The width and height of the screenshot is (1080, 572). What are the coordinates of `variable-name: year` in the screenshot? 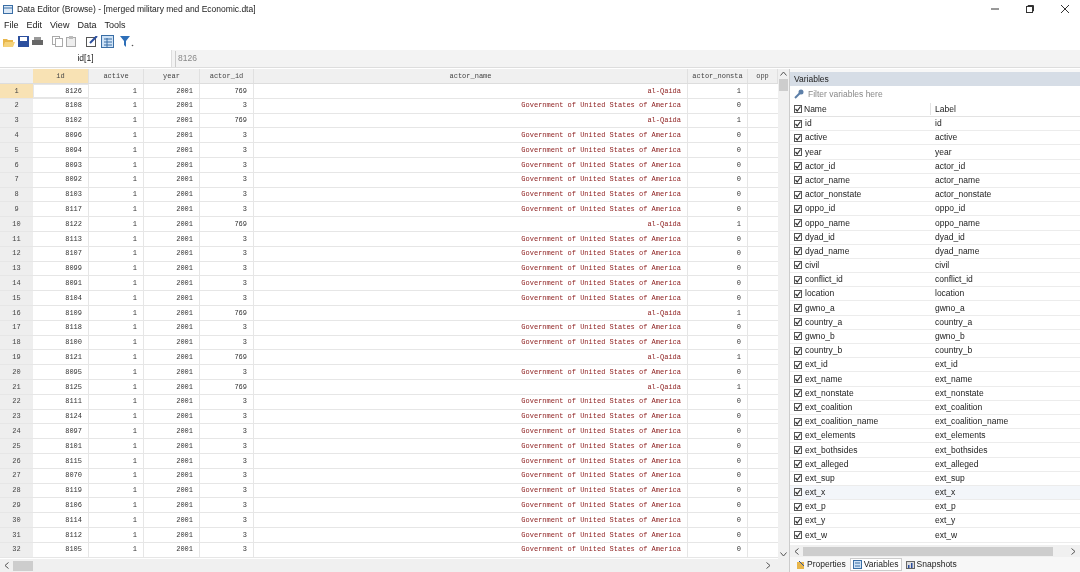 It's located at (813, 152).